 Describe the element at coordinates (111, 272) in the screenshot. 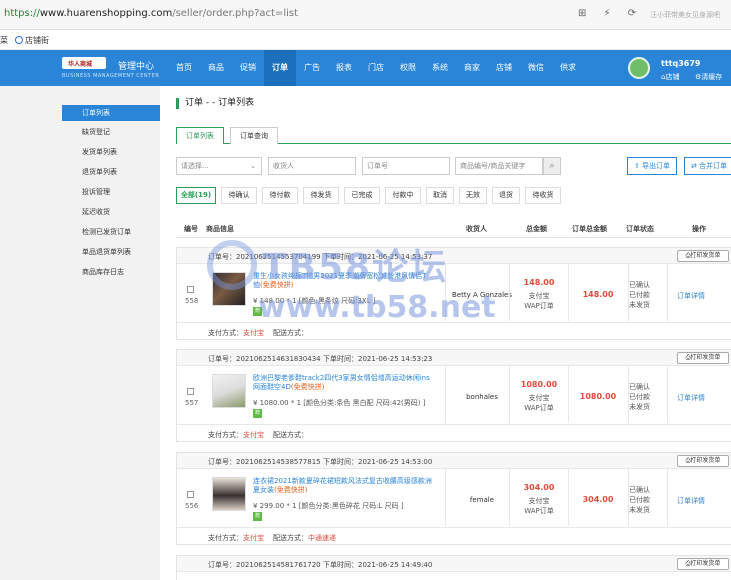

I see `sidebar-item-stock-log: 商品库存日志` at that location.